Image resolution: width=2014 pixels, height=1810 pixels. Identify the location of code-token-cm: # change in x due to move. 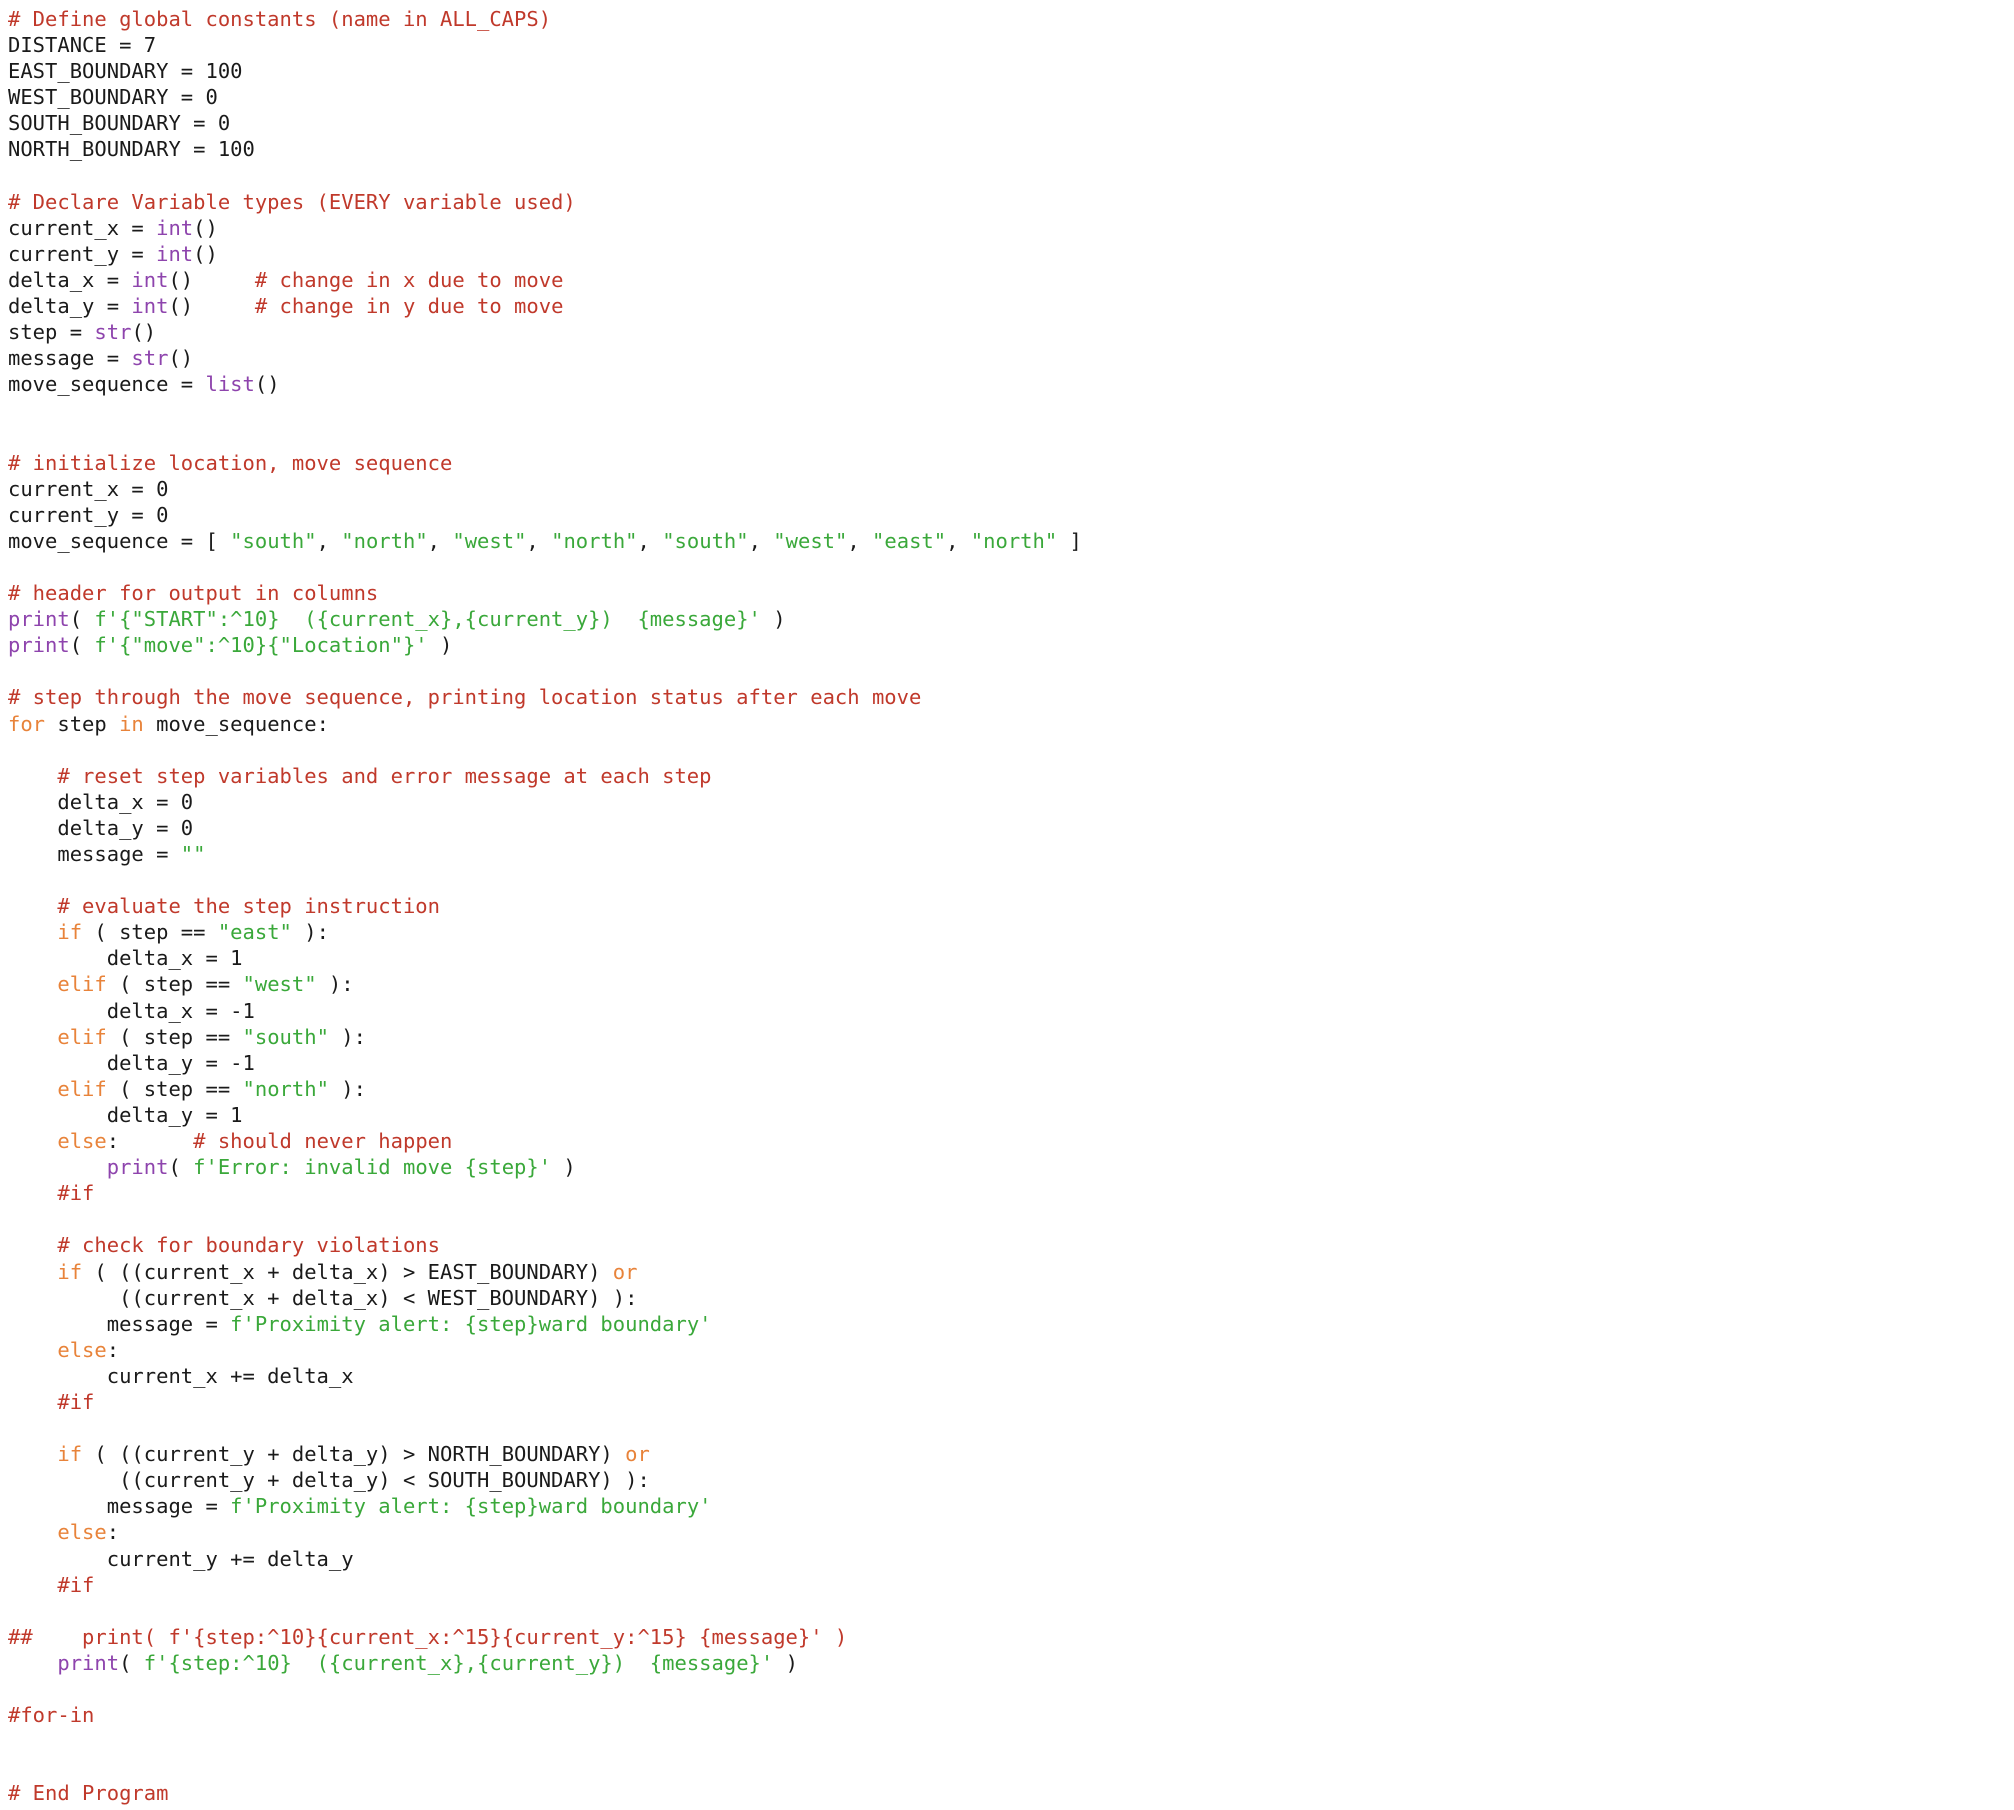
(409, 279).